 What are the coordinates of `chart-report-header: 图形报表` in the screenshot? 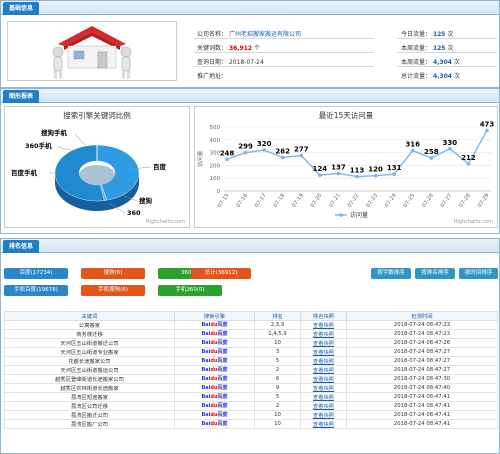 It's located at (250, 96).